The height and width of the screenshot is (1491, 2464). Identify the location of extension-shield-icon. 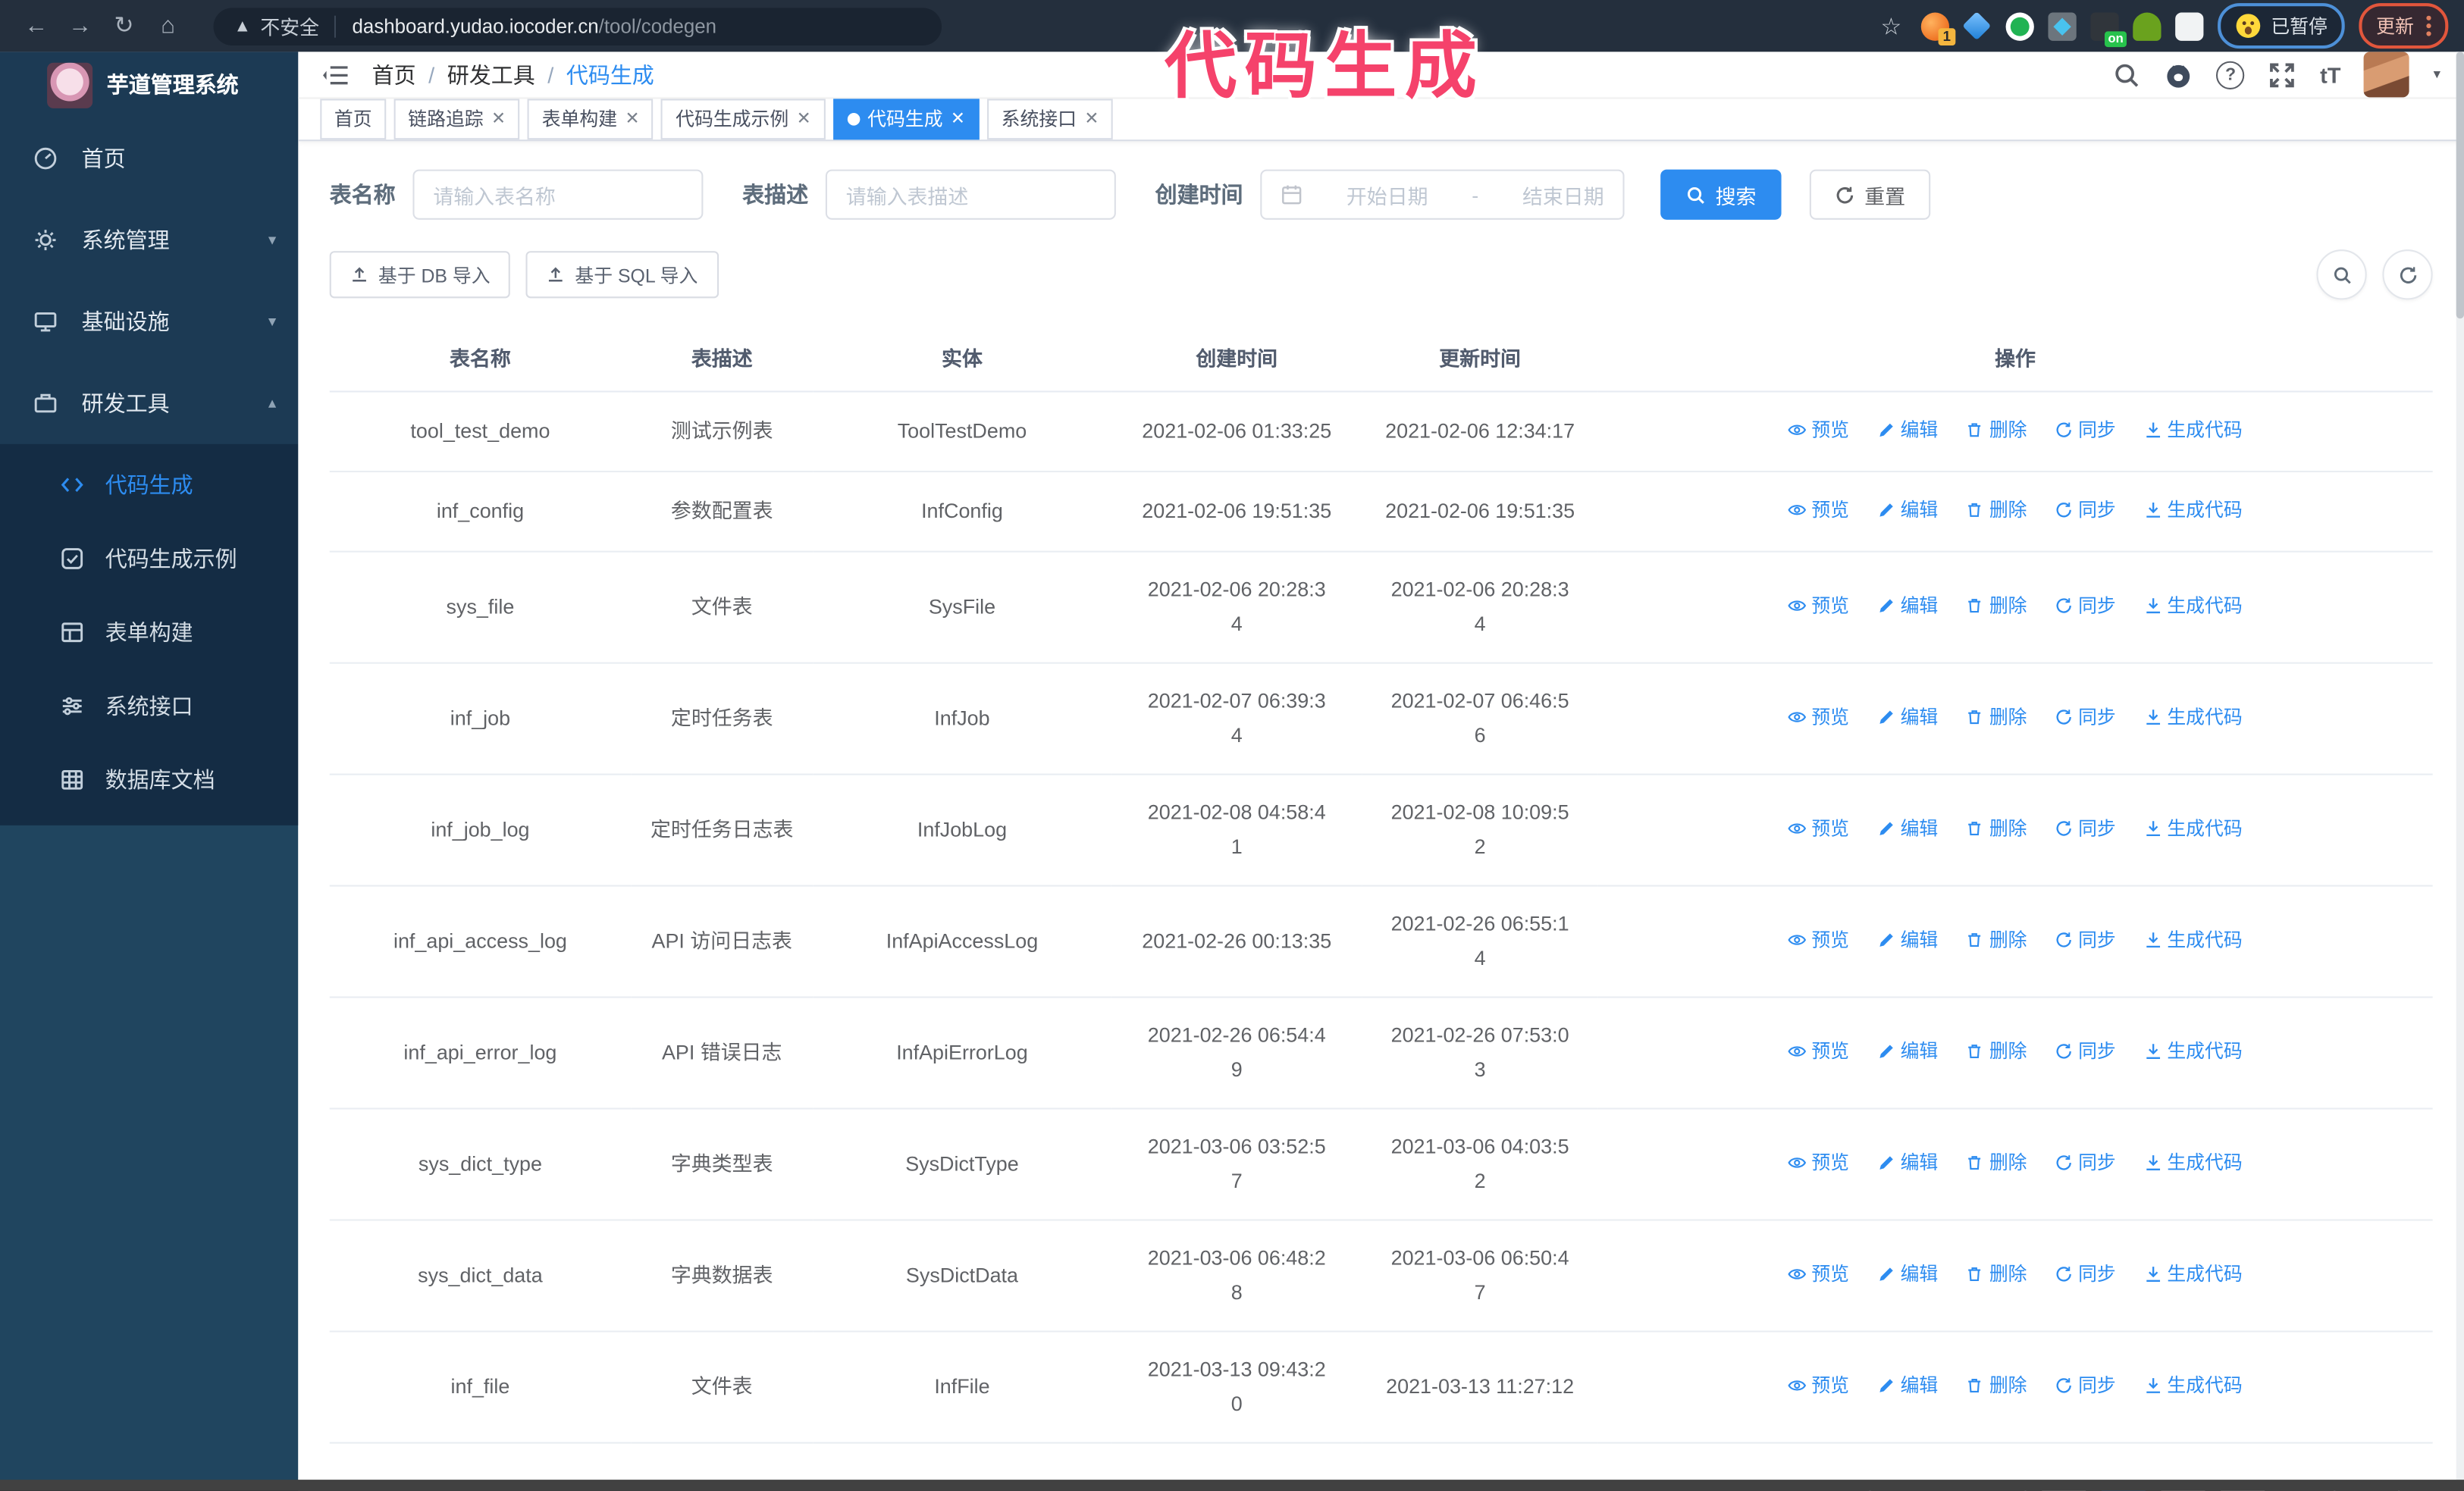
(2020, 25).